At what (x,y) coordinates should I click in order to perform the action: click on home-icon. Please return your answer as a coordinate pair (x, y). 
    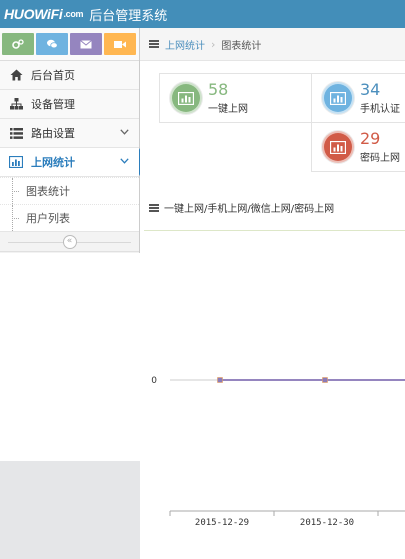
    Looking at the image, I should click on (16, 75).